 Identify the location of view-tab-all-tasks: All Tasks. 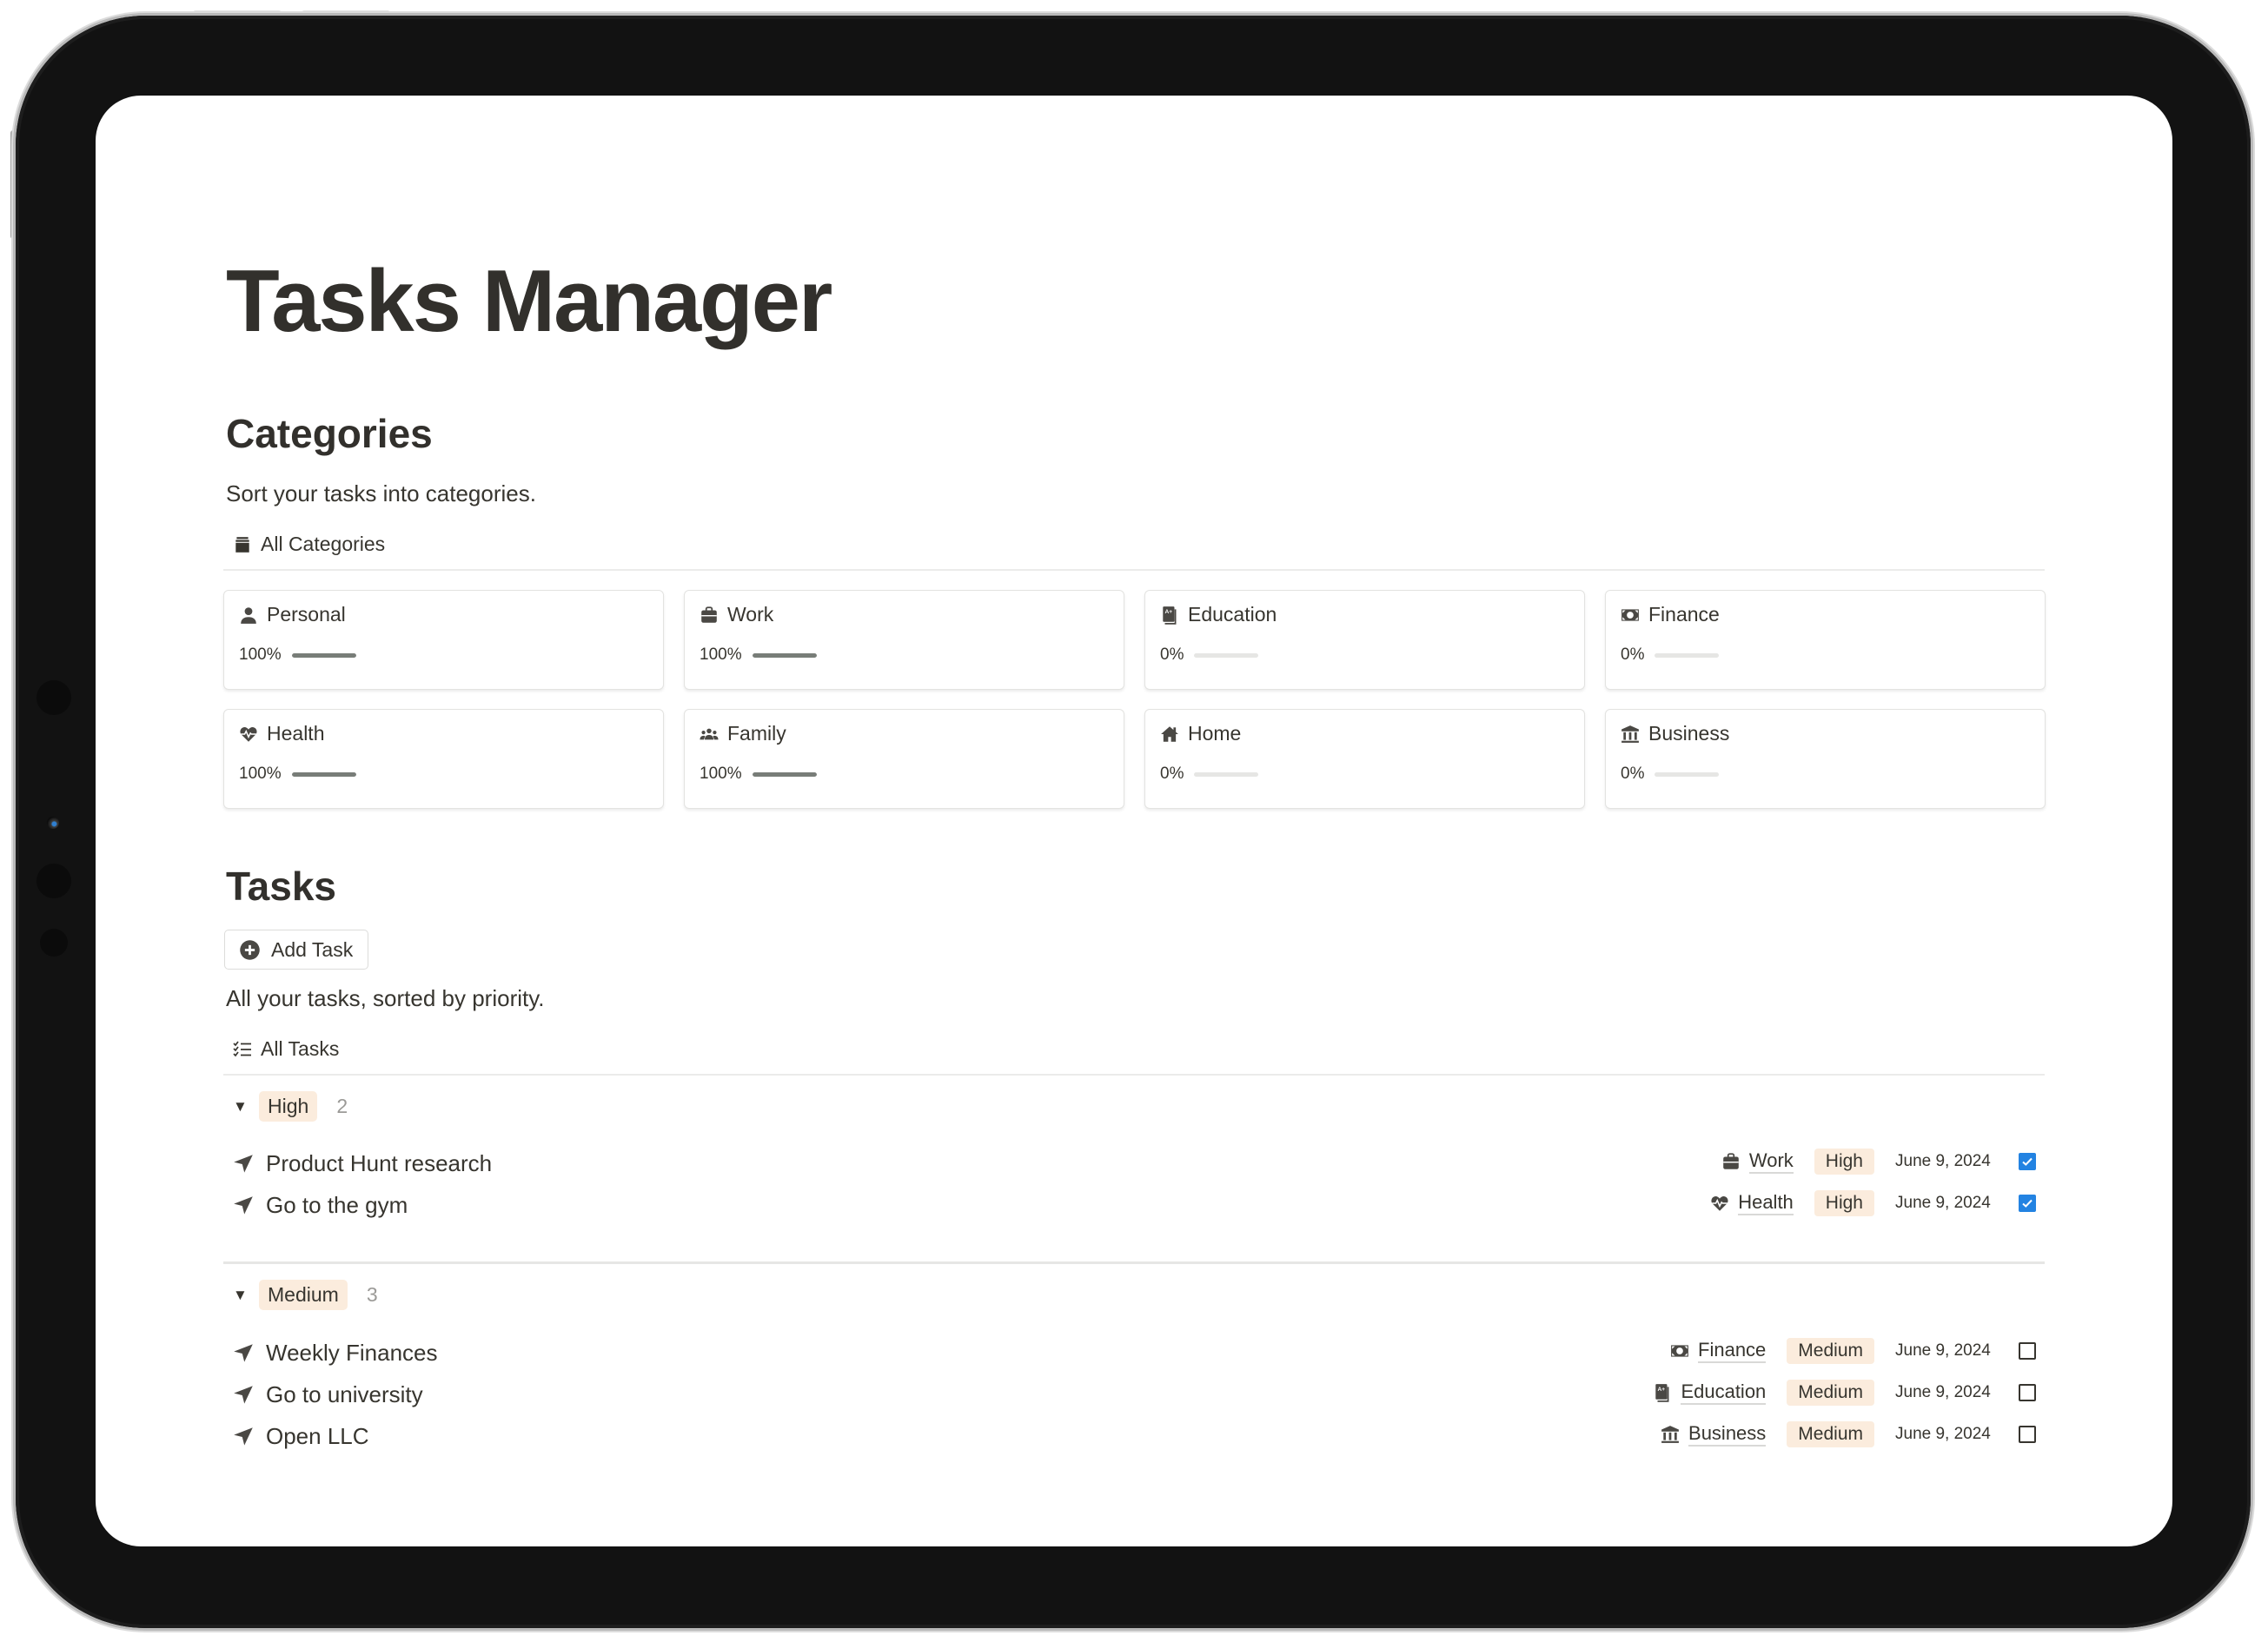
(286, 1049).